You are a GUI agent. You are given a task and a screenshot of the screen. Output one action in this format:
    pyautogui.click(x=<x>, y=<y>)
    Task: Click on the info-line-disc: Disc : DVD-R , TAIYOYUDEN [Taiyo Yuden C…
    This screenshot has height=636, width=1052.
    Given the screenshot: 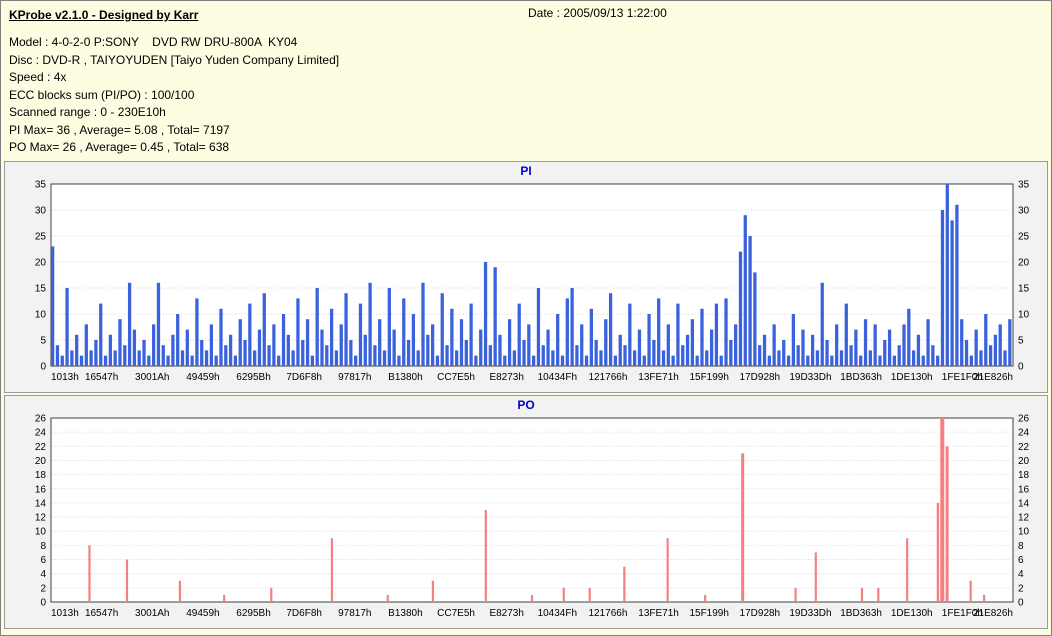 What is the action you would take?
    pyautogui.click(x=174, y=59)
    